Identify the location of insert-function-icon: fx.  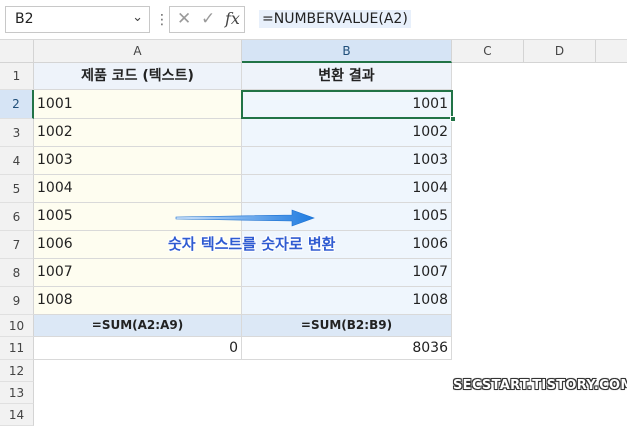
(232, 18).